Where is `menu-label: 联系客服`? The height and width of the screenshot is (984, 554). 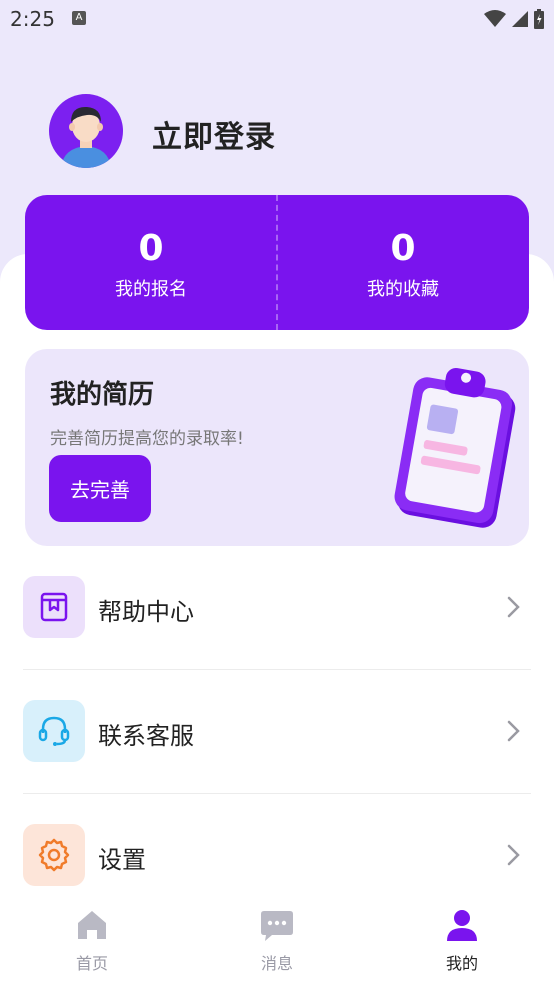 menu-label: 联系客服 is located at coordinates (146, 736).